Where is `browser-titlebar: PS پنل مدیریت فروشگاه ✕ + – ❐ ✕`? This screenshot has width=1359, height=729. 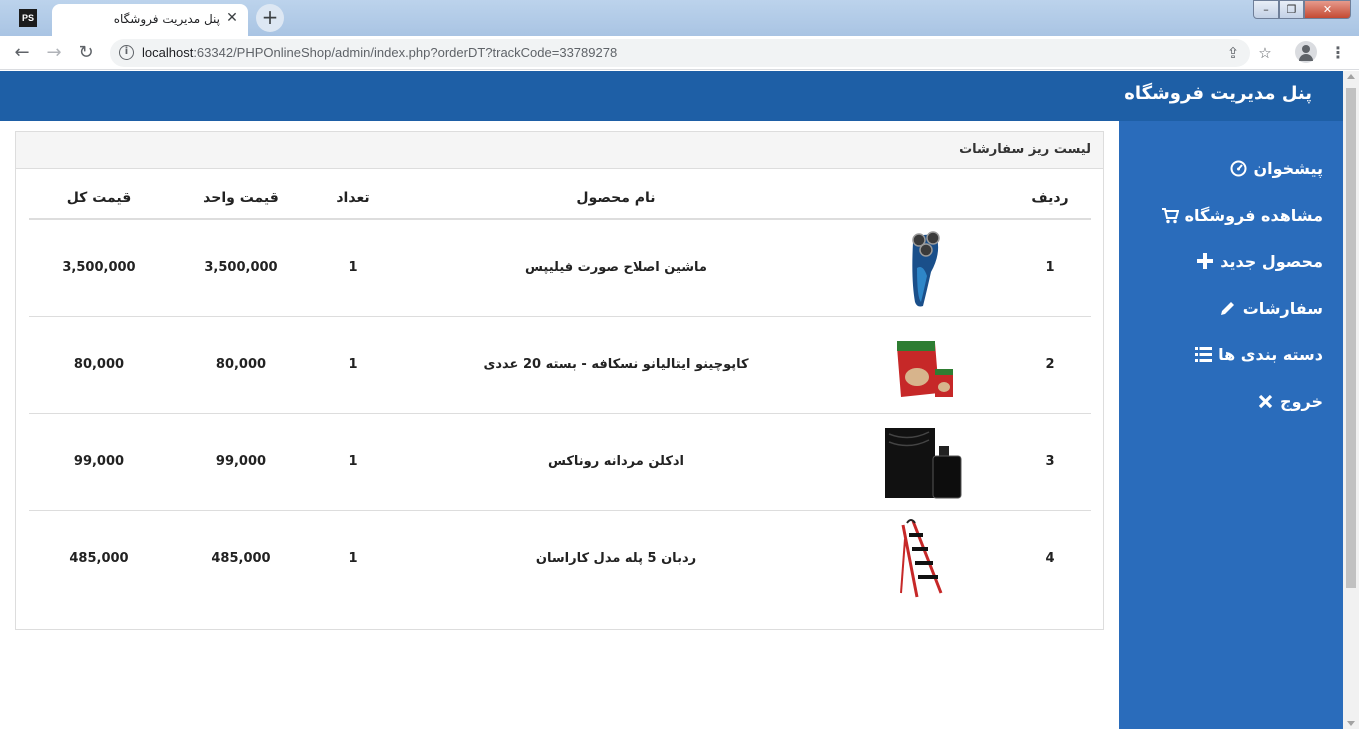
browser-titlebar: PS پنل مدیریت فروشگاه ✕ + – ❐ ✕ is located at coordinates (679, 18).